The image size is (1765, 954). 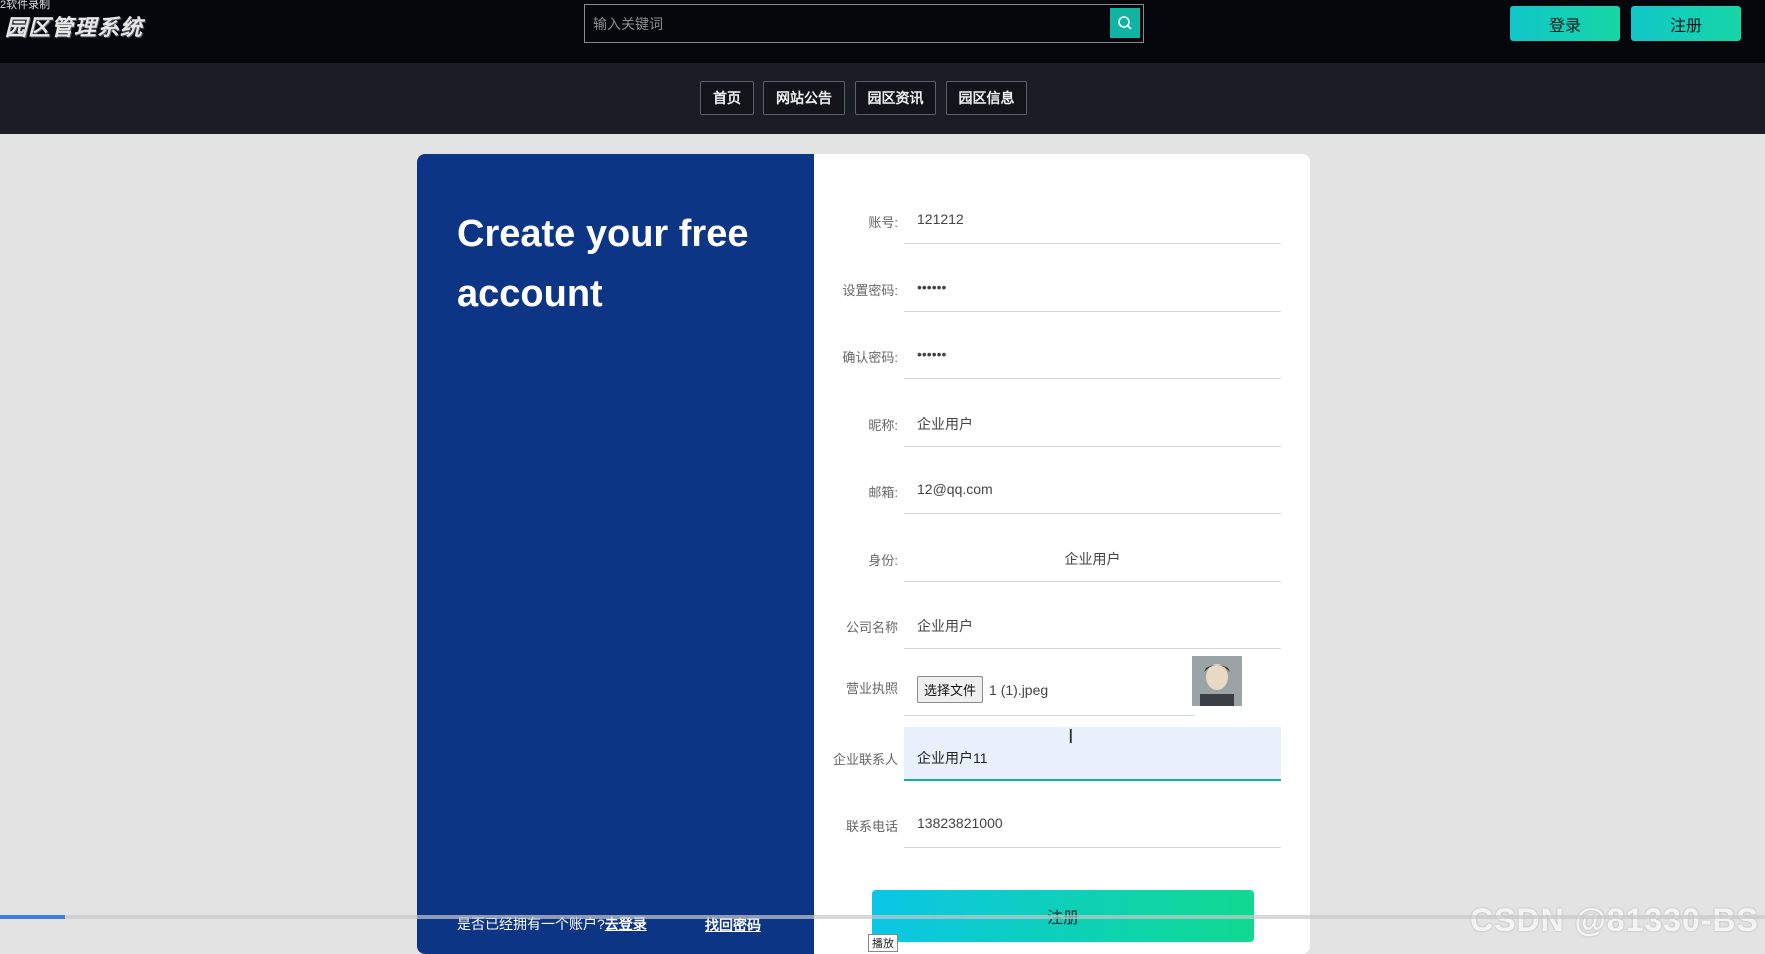 I want to click on video-progress-fill, so click(x=32, y=917).